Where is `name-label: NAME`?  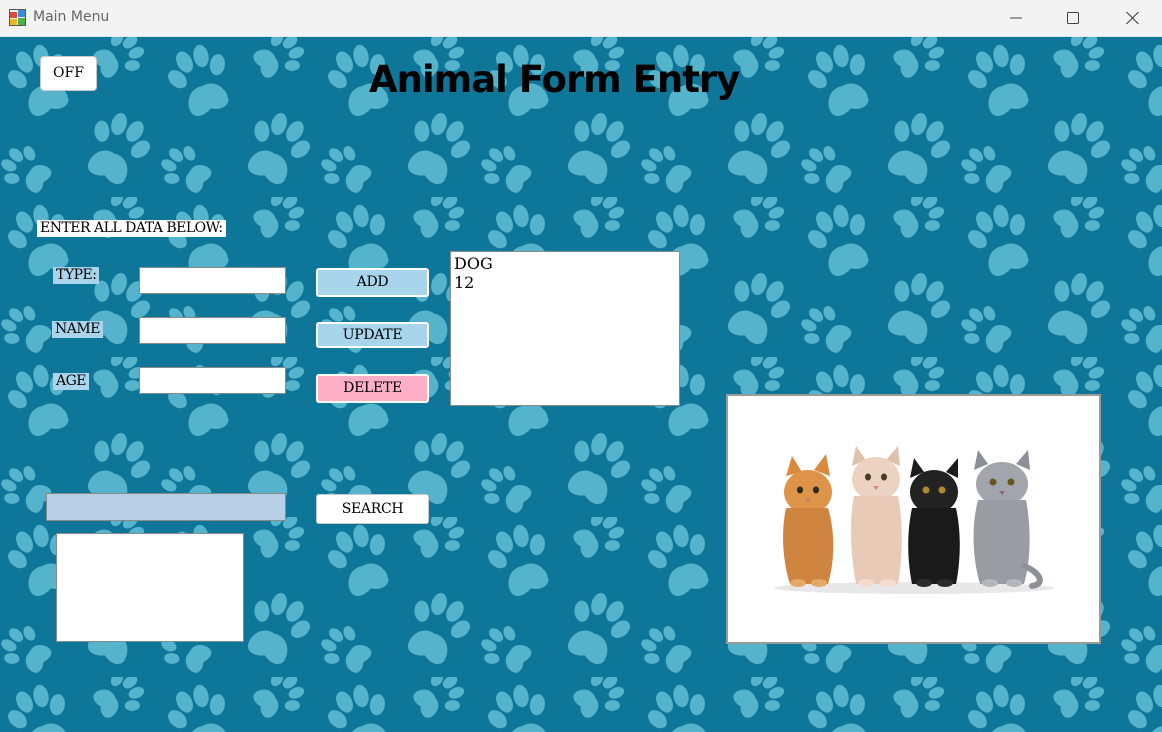 name-label: NAME is located at coordinates (77, 329).